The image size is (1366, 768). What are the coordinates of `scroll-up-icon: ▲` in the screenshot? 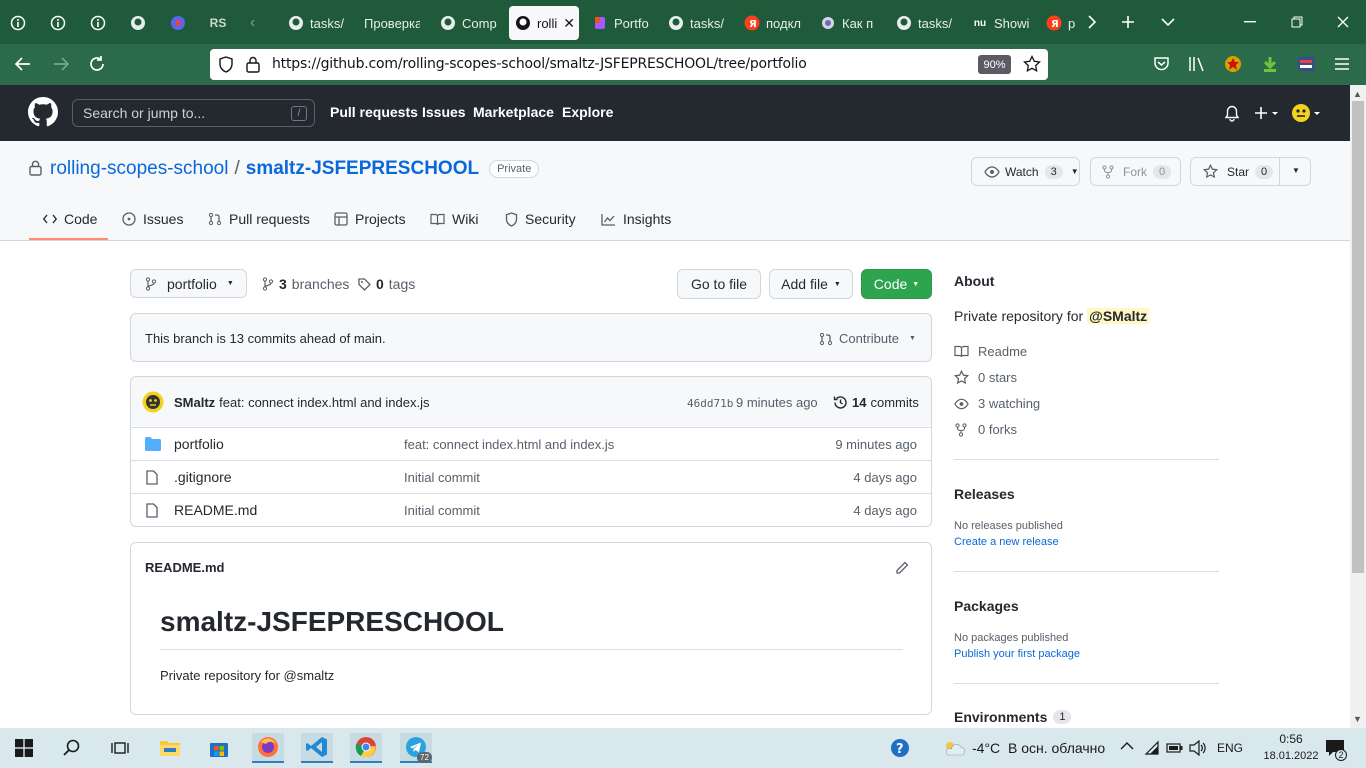 It's located at (1357, 94).